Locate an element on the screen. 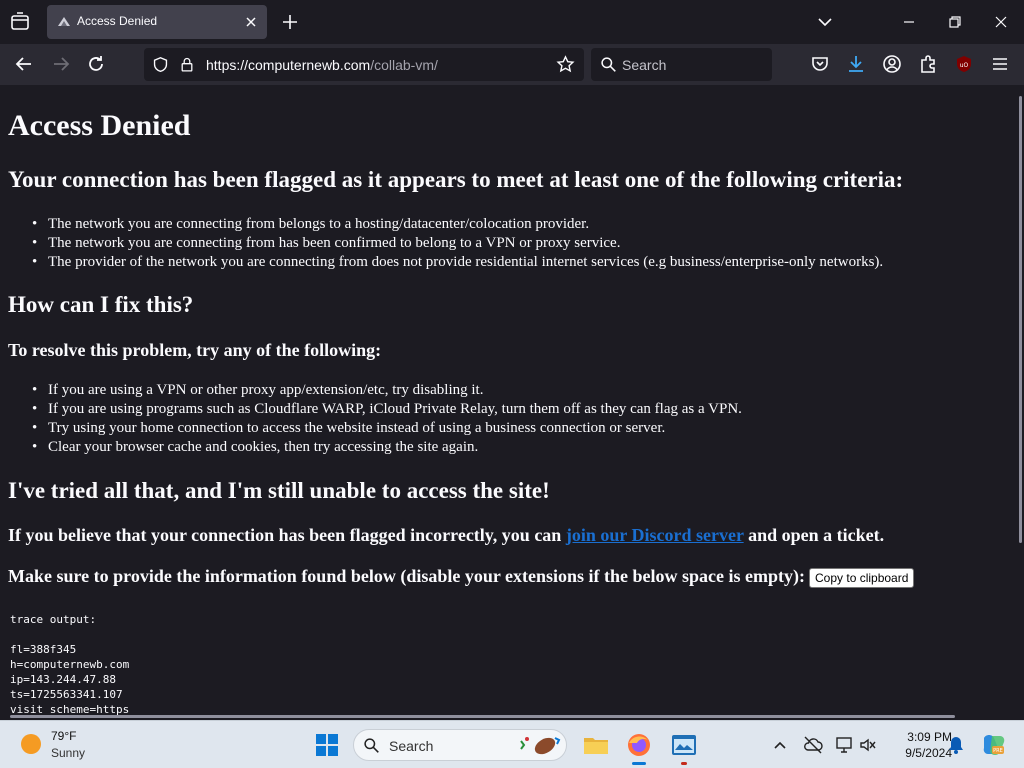 Image resolution: width=1024 pixels, height=768 pixels. tab-list-icon is located at coordinates (20, 22).